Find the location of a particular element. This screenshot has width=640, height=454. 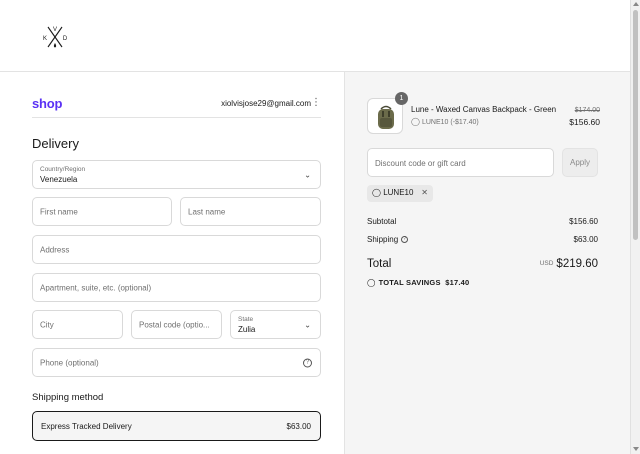

product-discount-text: LUNE10 (-$17.40) is located at coordinates (450, 122).